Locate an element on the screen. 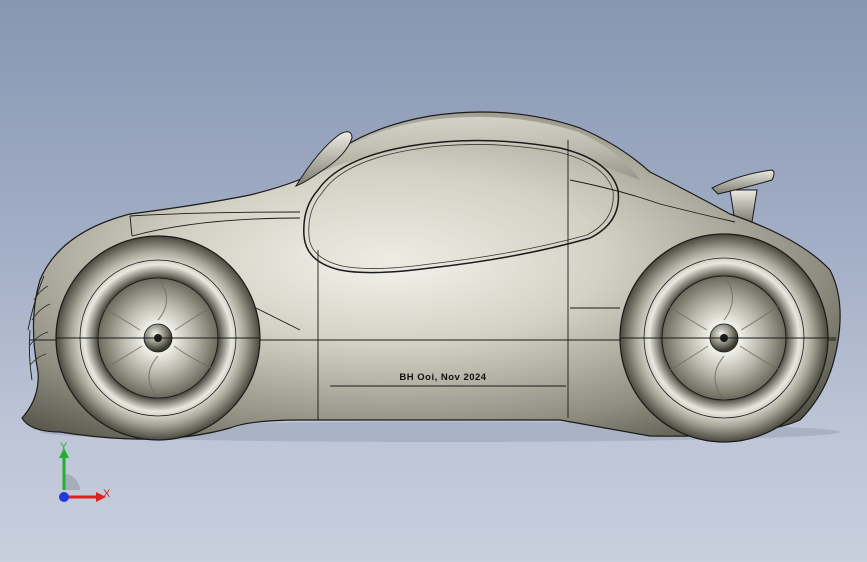 This screenshot has width=867, height=562. x-axis-label: X is located at coordinates (107, 494).